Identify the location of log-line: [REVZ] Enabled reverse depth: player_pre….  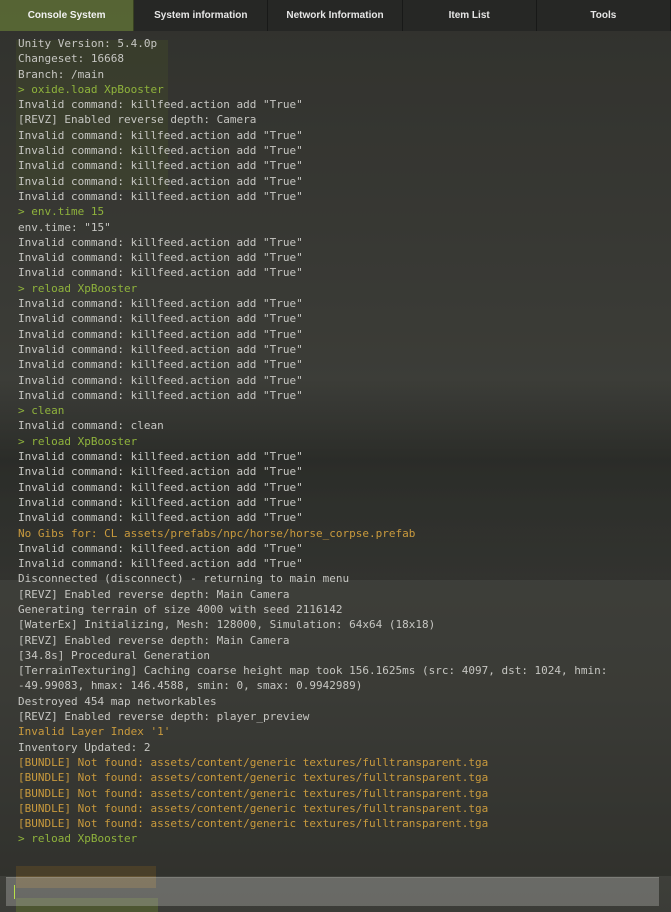
(164, 717).